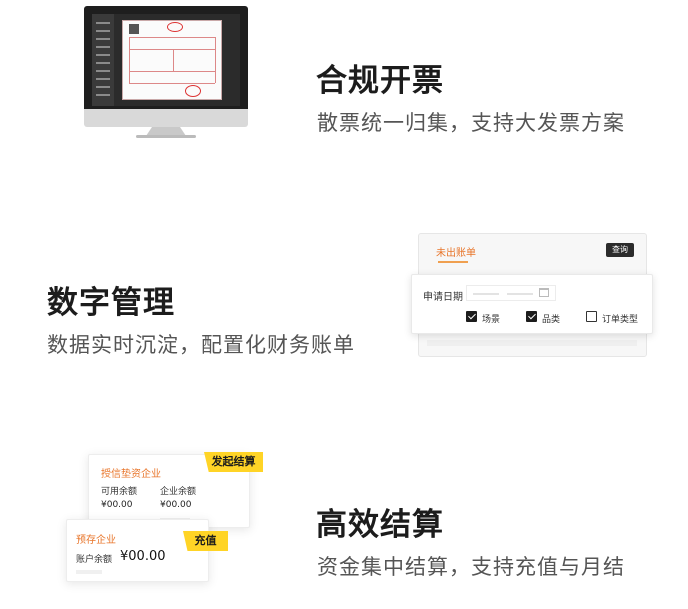  Describe the element at coordinates (531, 316) in the screenshot. I see `checkbox-category` at that location.